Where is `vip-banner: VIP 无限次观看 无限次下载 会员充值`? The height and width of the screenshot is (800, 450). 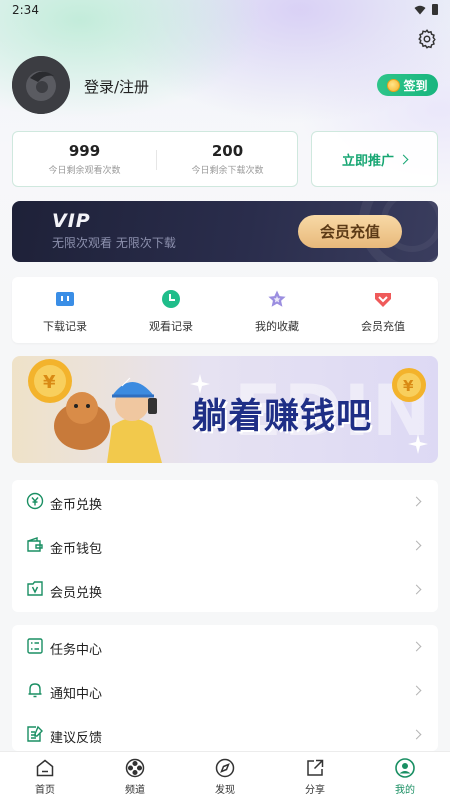
vip-banner: VIP 无限次观看 无限次下载 会员充值 is located at coordinates (225, 231).